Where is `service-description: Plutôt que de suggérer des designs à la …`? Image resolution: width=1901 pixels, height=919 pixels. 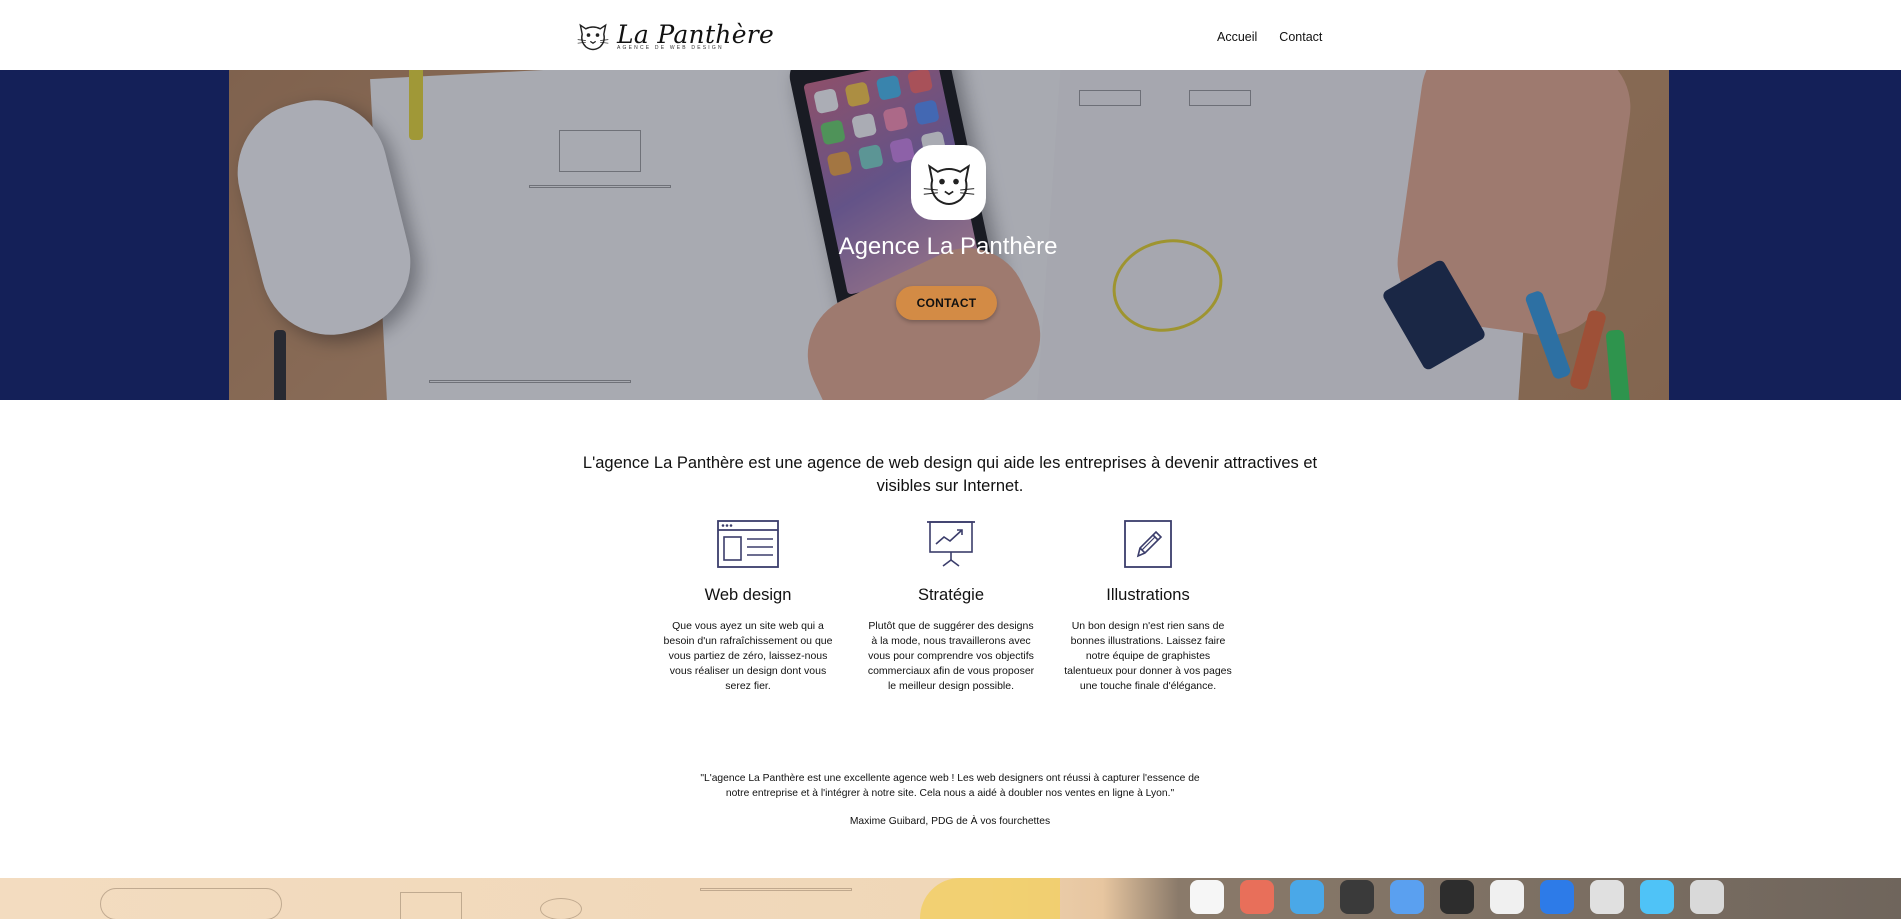
service-description: Plutôt que de suggérer des designs à la … is located at coordinates (951, 656).